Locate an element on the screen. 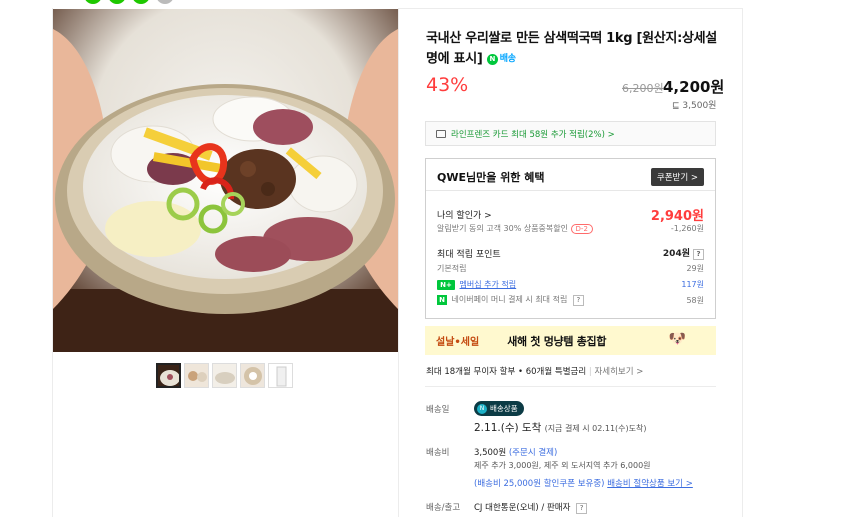  npay-money-value: 58원 is located at coordinates (695, 300).